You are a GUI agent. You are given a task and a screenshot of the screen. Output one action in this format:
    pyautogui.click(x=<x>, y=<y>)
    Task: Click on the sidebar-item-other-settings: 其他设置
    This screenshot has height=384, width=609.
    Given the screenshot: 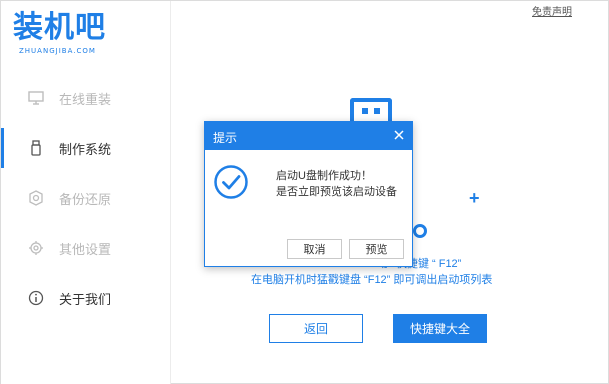 What is the action you would take?
    pyautogui.click(x=86, y=248)
    